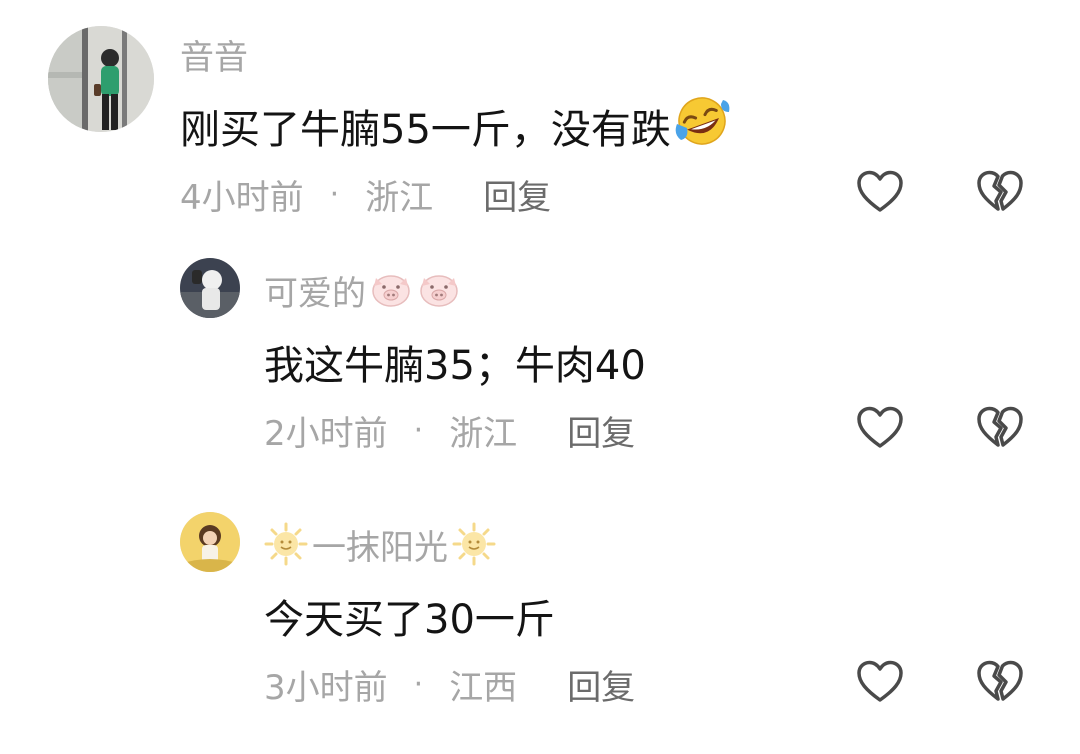 The width and height of the screenshot is (1080, 754). I want to click on timestamp: 3小时前, so click(326, 687).